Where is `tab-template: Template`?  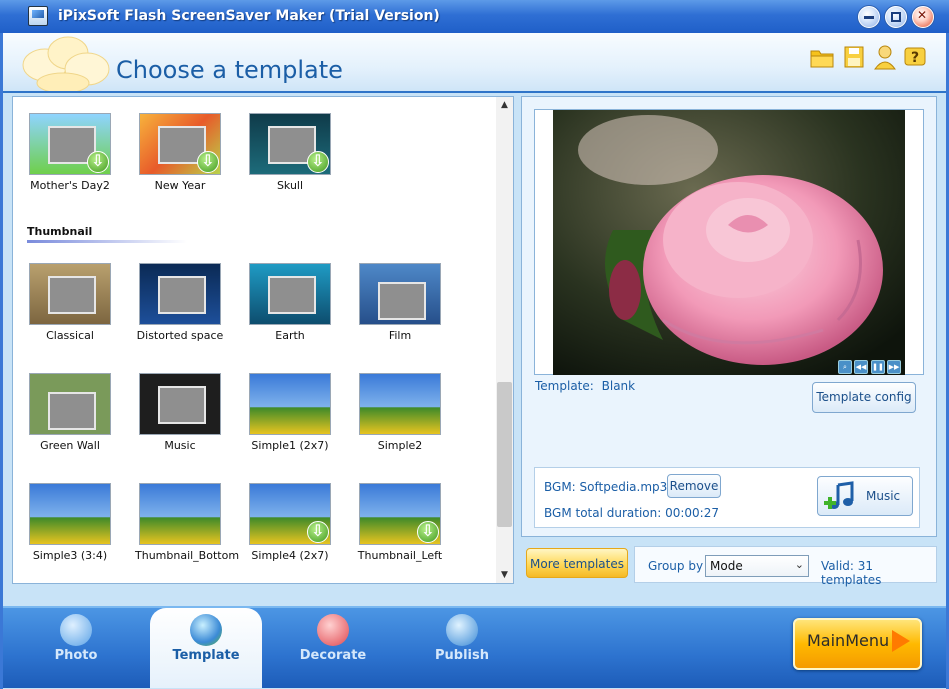 tab-template: Template is located at coordinates (206, 648).